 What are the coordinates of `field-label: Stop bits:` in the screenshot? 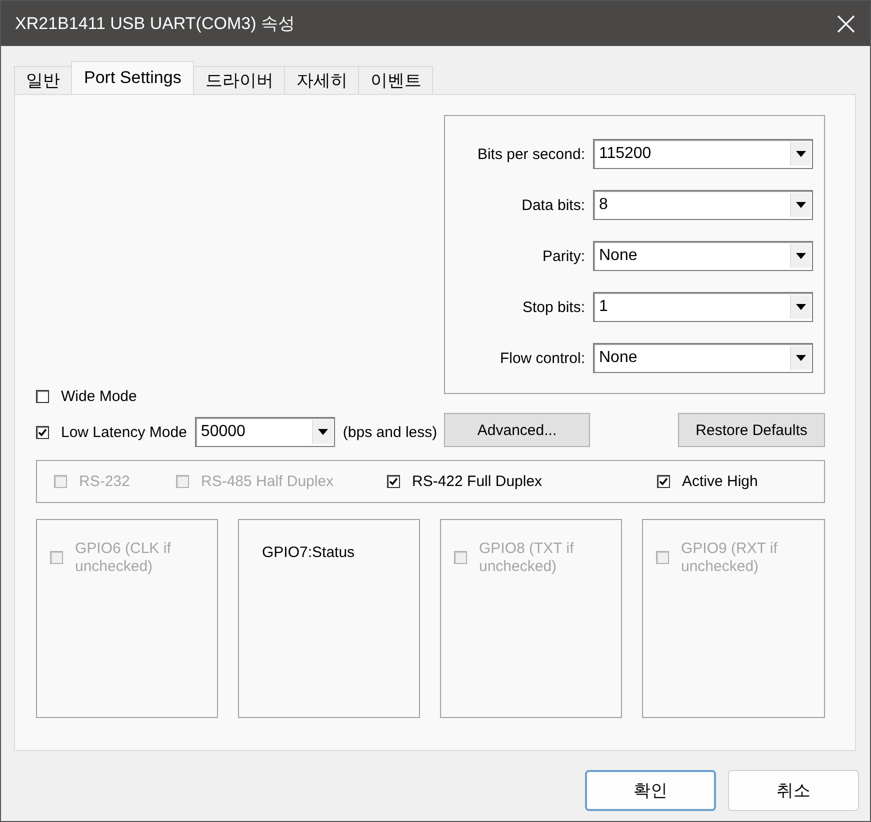 It's located at (553, 307).